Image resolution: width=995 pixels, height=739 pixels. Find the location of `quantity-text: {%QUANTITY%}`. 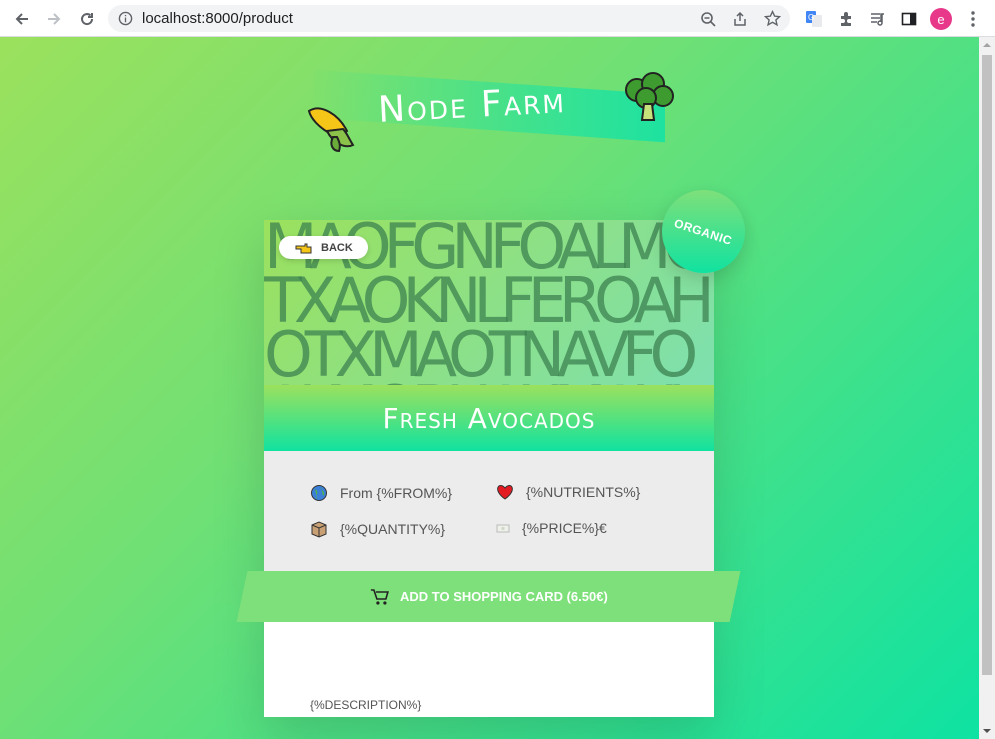

quantity-text: {%QUANTITY%} is located at coordinates (393, 529).